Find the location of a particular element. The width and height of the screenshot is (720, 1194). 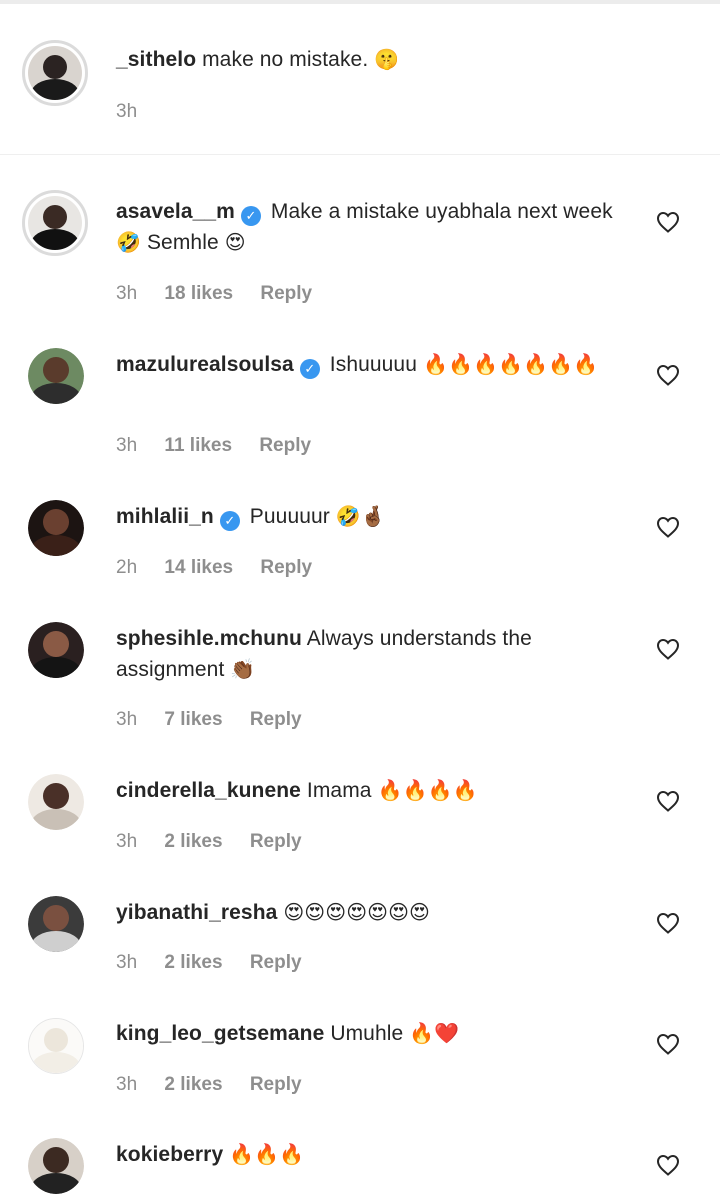

likes-count: 18 likes is located at coordinates (198, 293).